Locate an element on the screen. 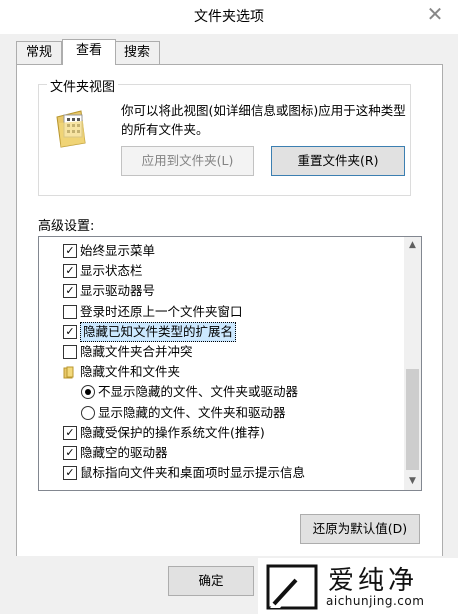 Image resolution: width=458 pixels, height=614 pixels. advanced-setting-label: 始终显示菜单 is located at coordinates (118, 250).